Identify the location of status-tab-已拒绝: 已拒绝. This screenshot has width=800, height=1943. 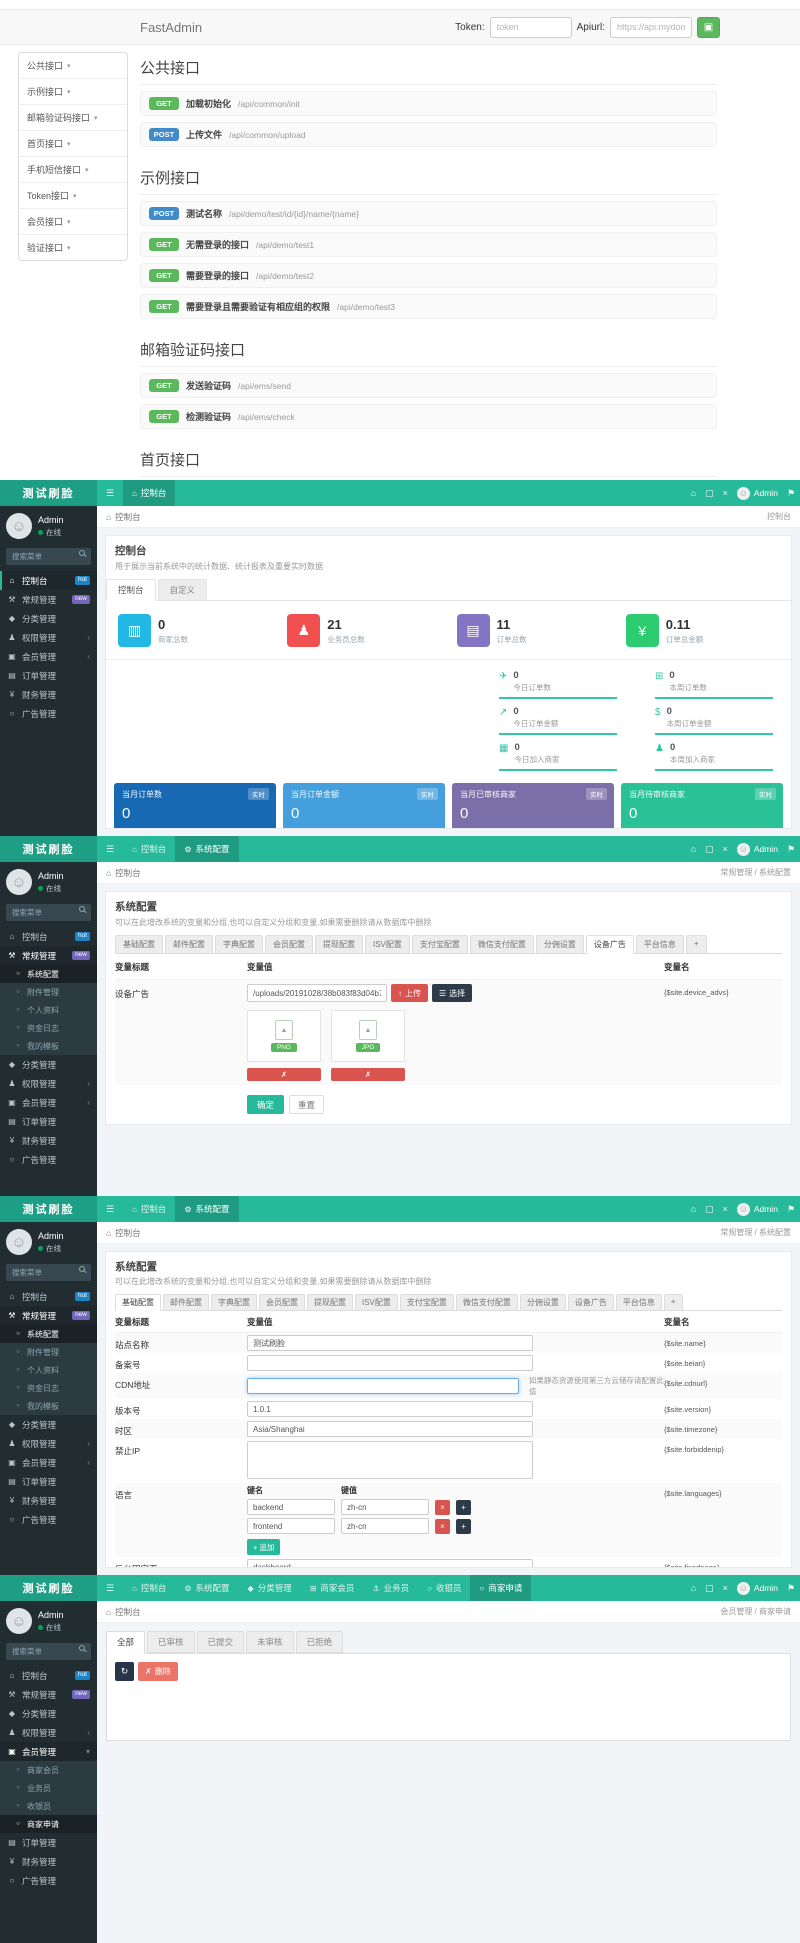
(319, 1642).